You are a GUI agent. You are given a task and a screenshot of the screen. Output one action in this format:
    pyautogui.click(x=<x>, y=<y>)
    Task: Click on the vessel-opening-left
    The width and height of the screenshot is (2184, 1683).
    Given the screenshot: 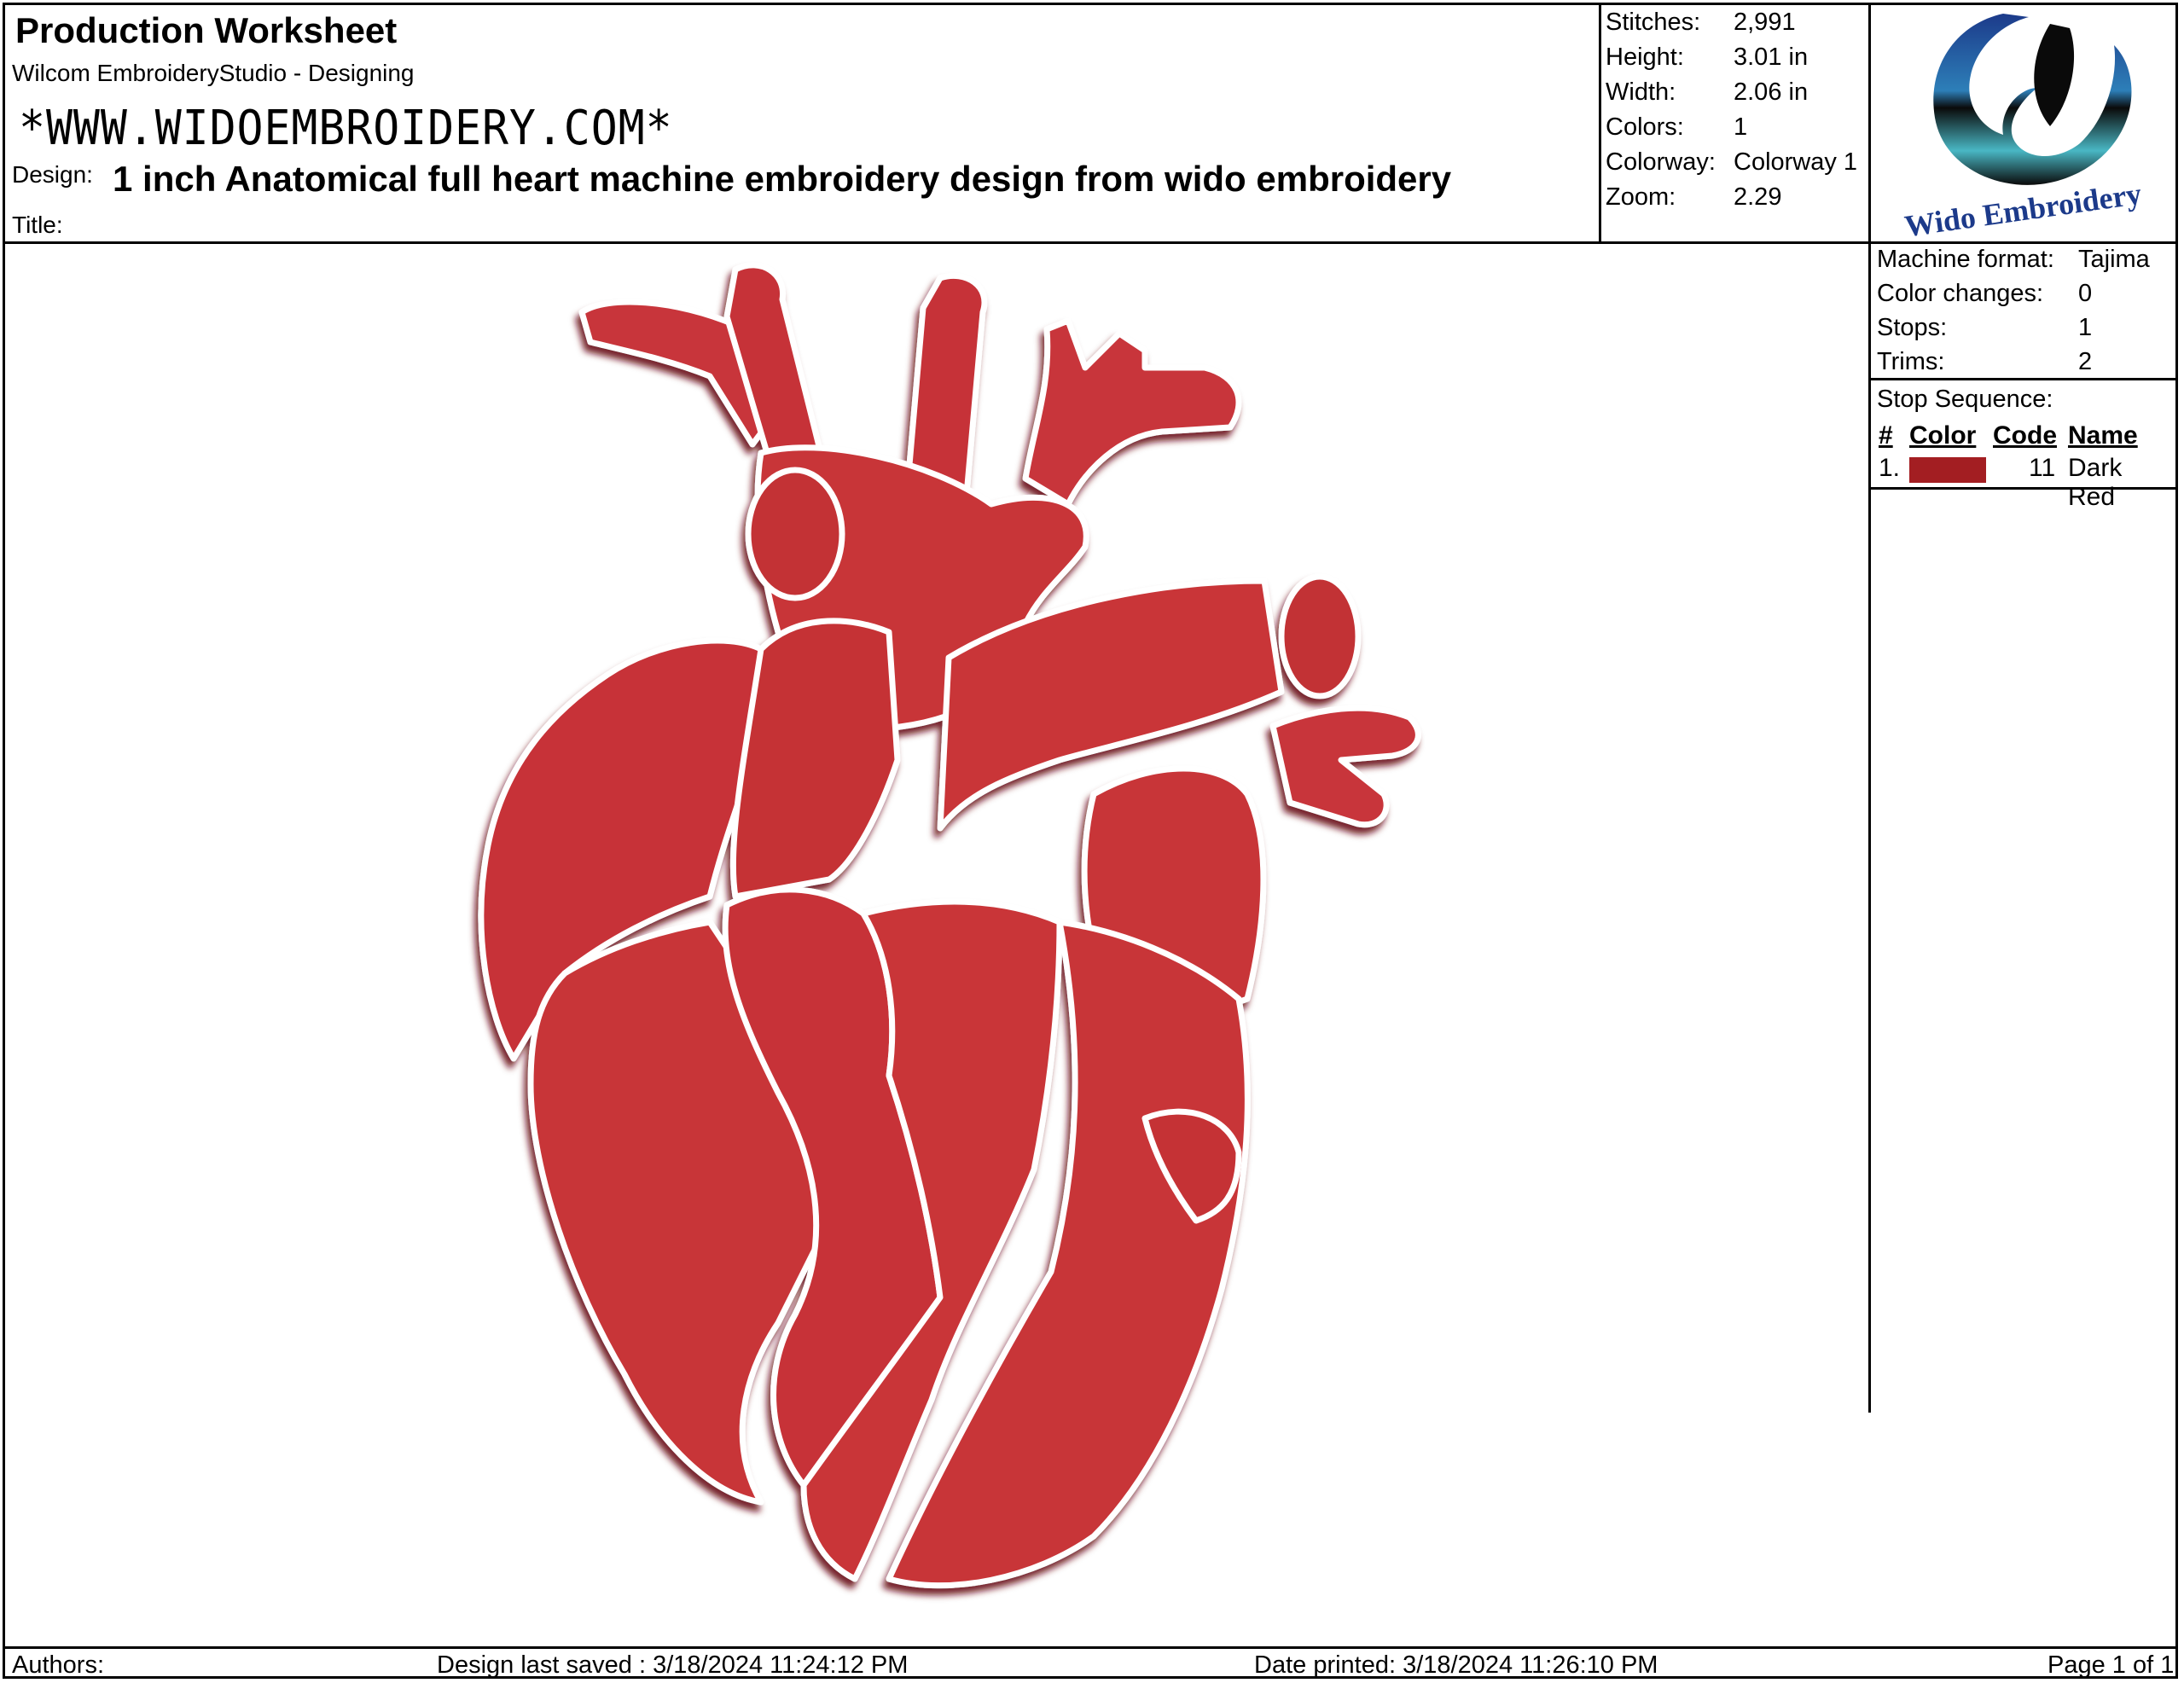 What is the action you would take?
    pyautogui.click(x=795, y=534)
    